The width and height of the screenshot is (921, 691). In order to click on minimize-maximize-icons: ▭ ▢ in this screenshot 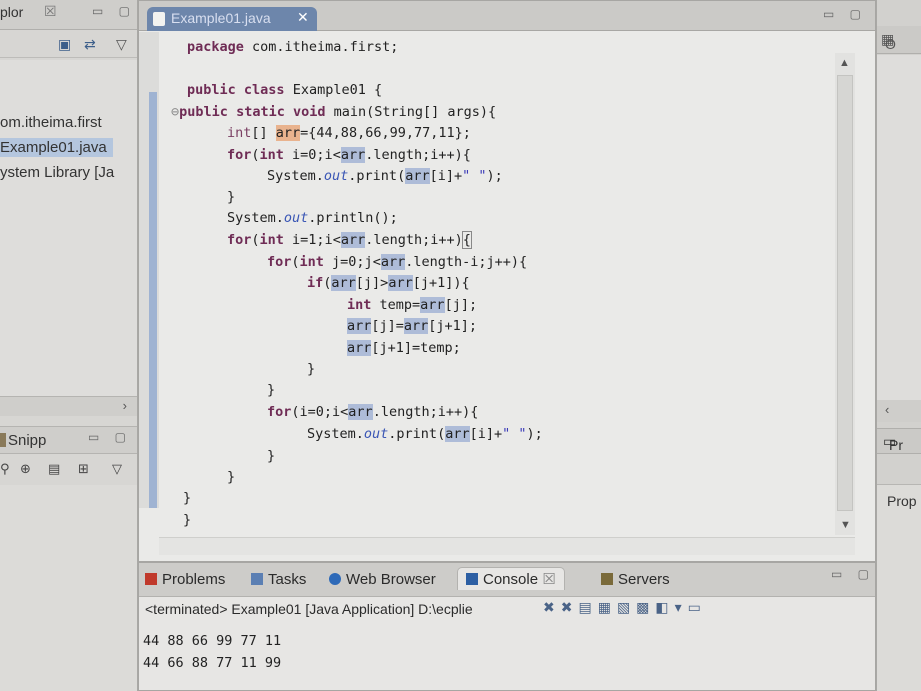, I will do `click(114, 11)`.